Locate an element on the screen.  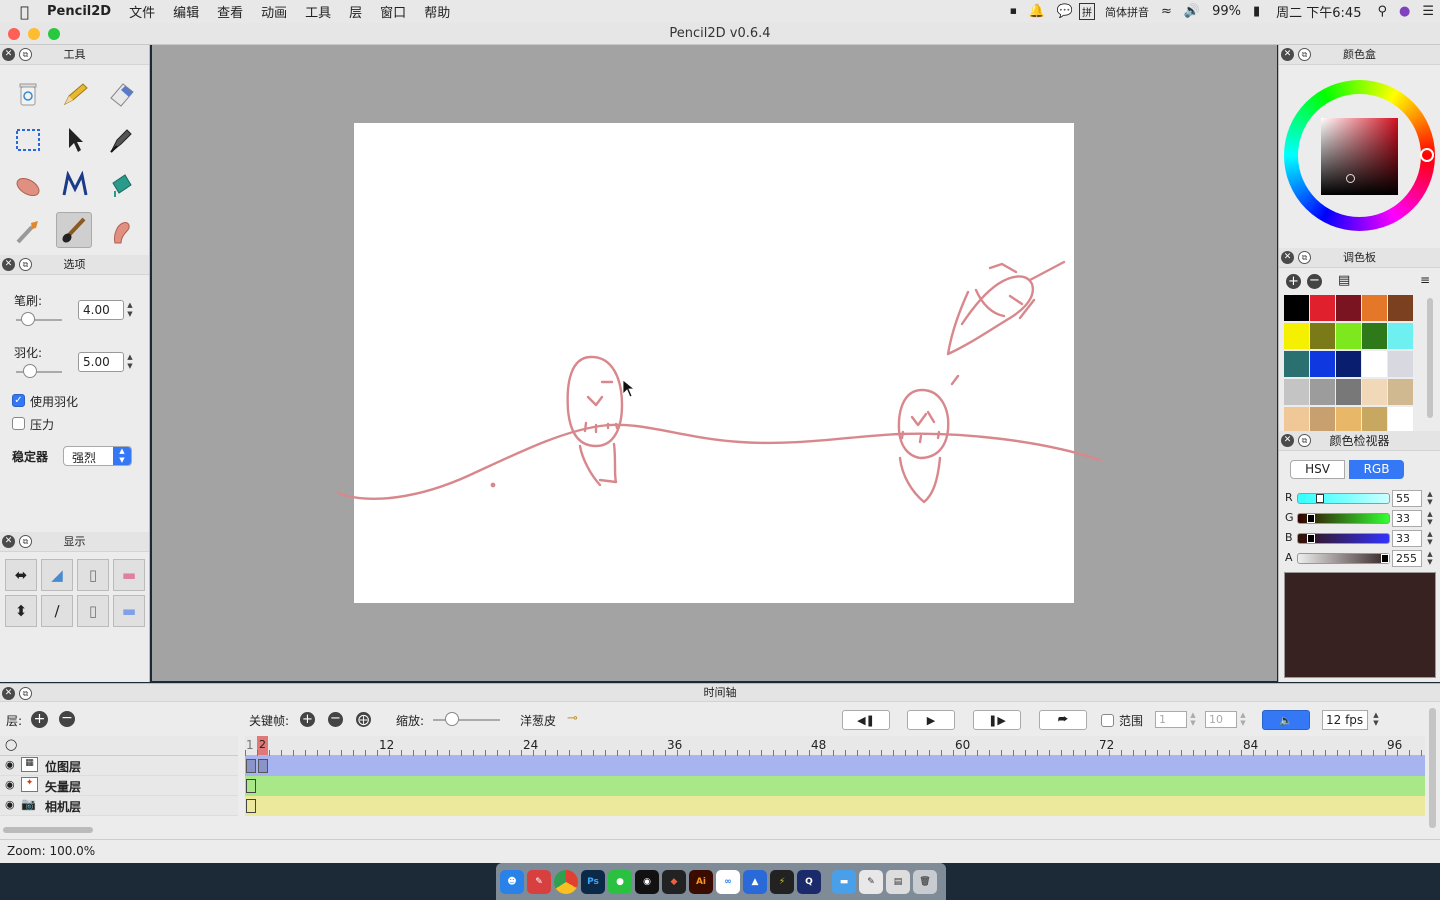
move-tool-button is located at coordinates (75, 140).